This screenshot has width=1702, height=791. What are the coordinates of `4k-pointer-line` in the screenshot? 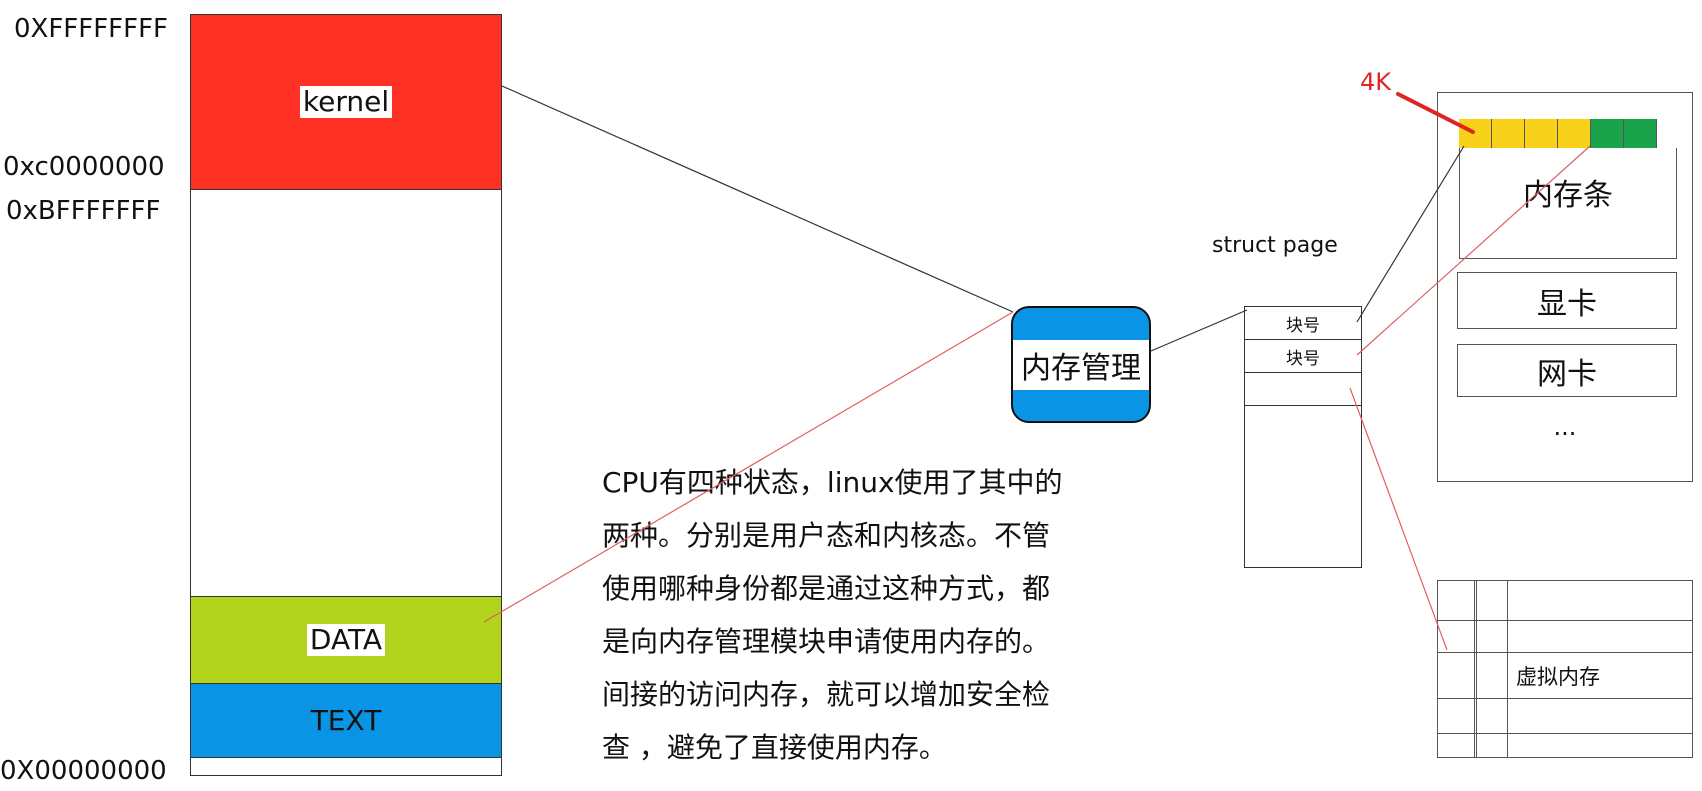 It's located at (1435, 113).